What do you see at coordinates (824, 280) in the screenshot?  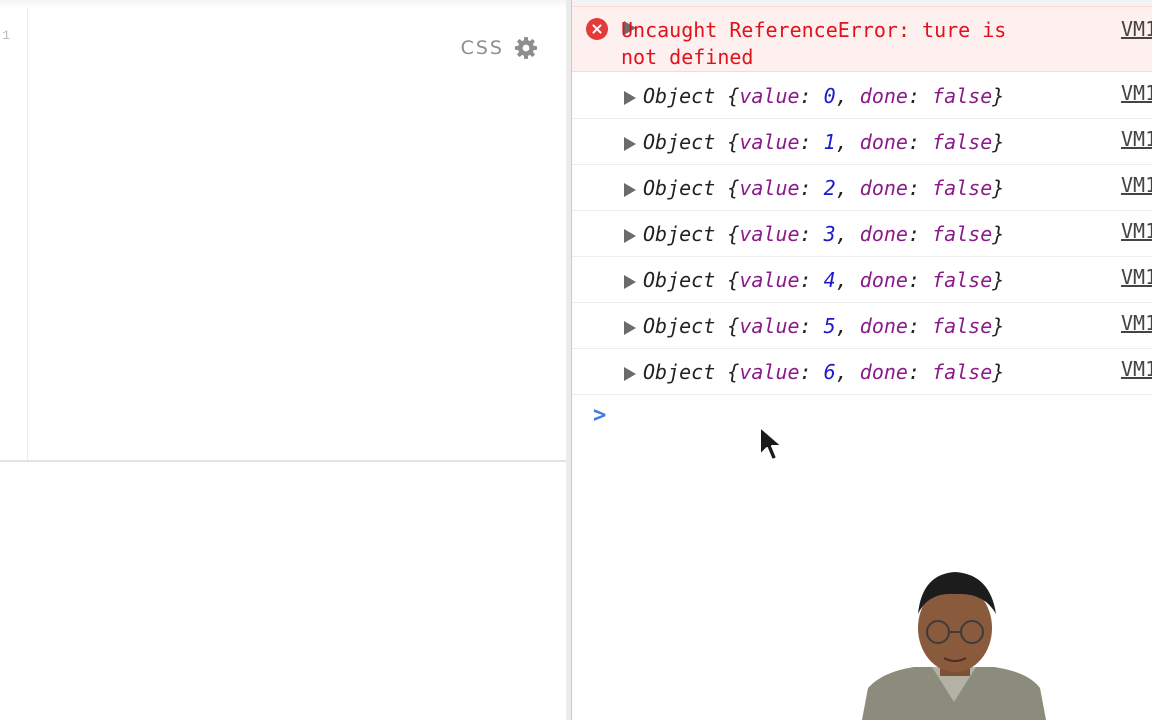 I see `log-object-text: Object {value: 4, done: false}` at bounding box center [824, 280].